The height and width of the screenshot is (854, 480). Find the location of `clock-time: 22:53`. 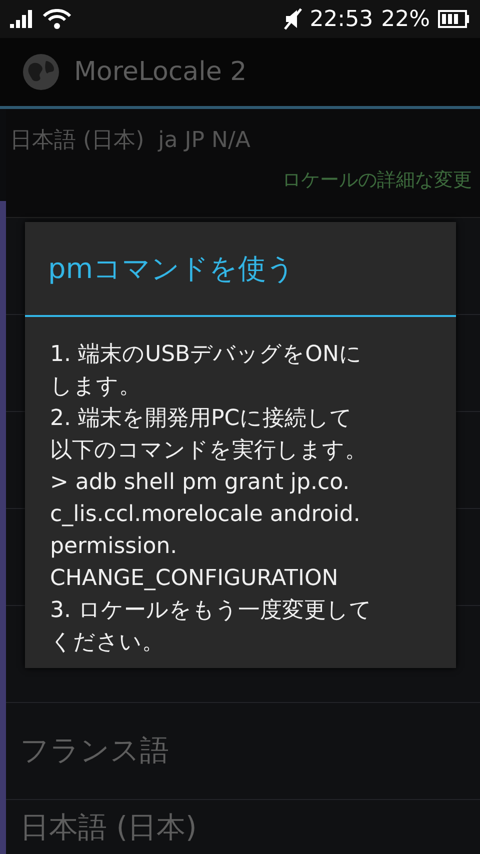

clock-time: 22:53 is located at coordinates (342, 19).